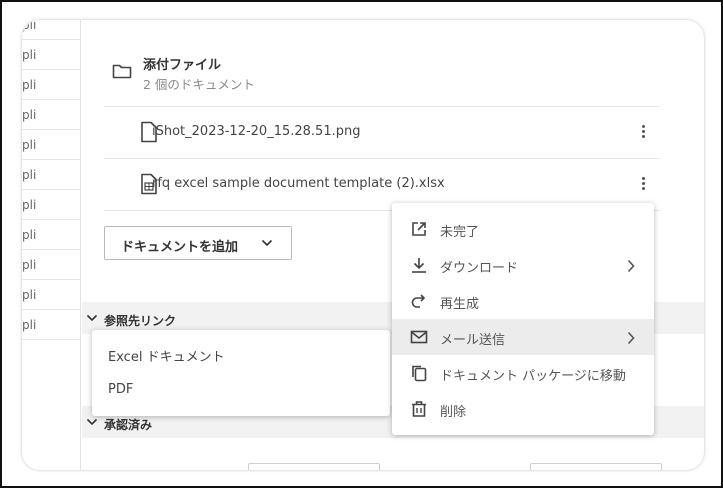  Describe the element at coordinates (166, 357) in the screenshot. I see `submenu-item-label: Excel ドキュメント` at that location.